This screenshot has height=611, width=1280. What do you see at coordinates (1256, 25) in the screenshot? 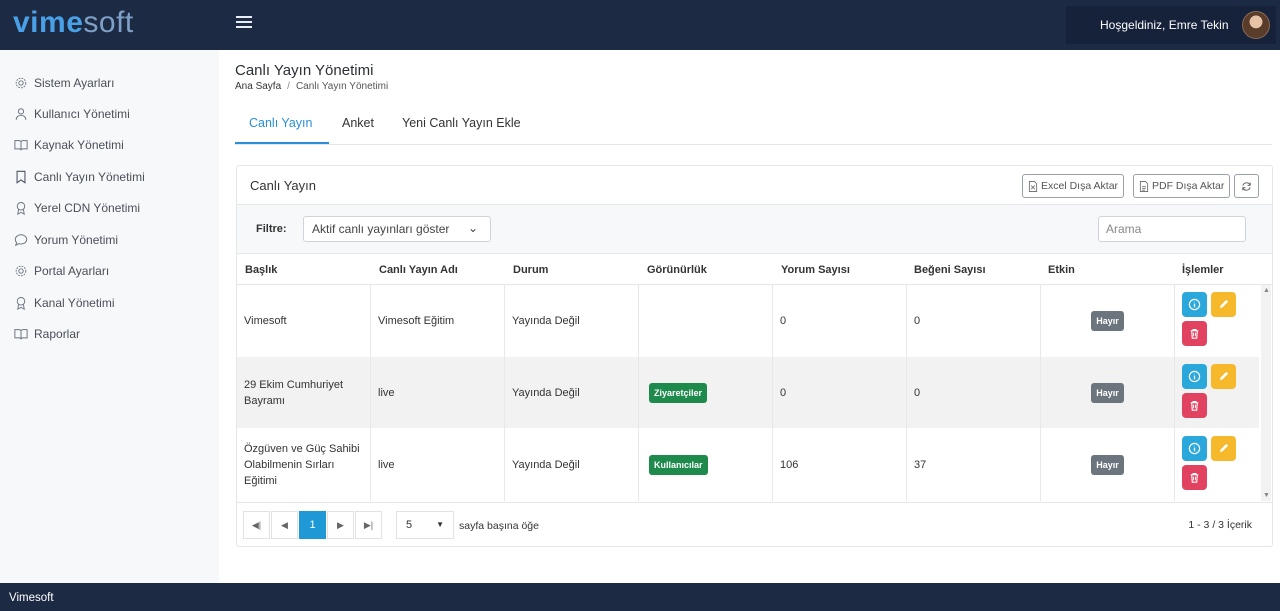
I see `avatar` at bounding box center [1256, 25].